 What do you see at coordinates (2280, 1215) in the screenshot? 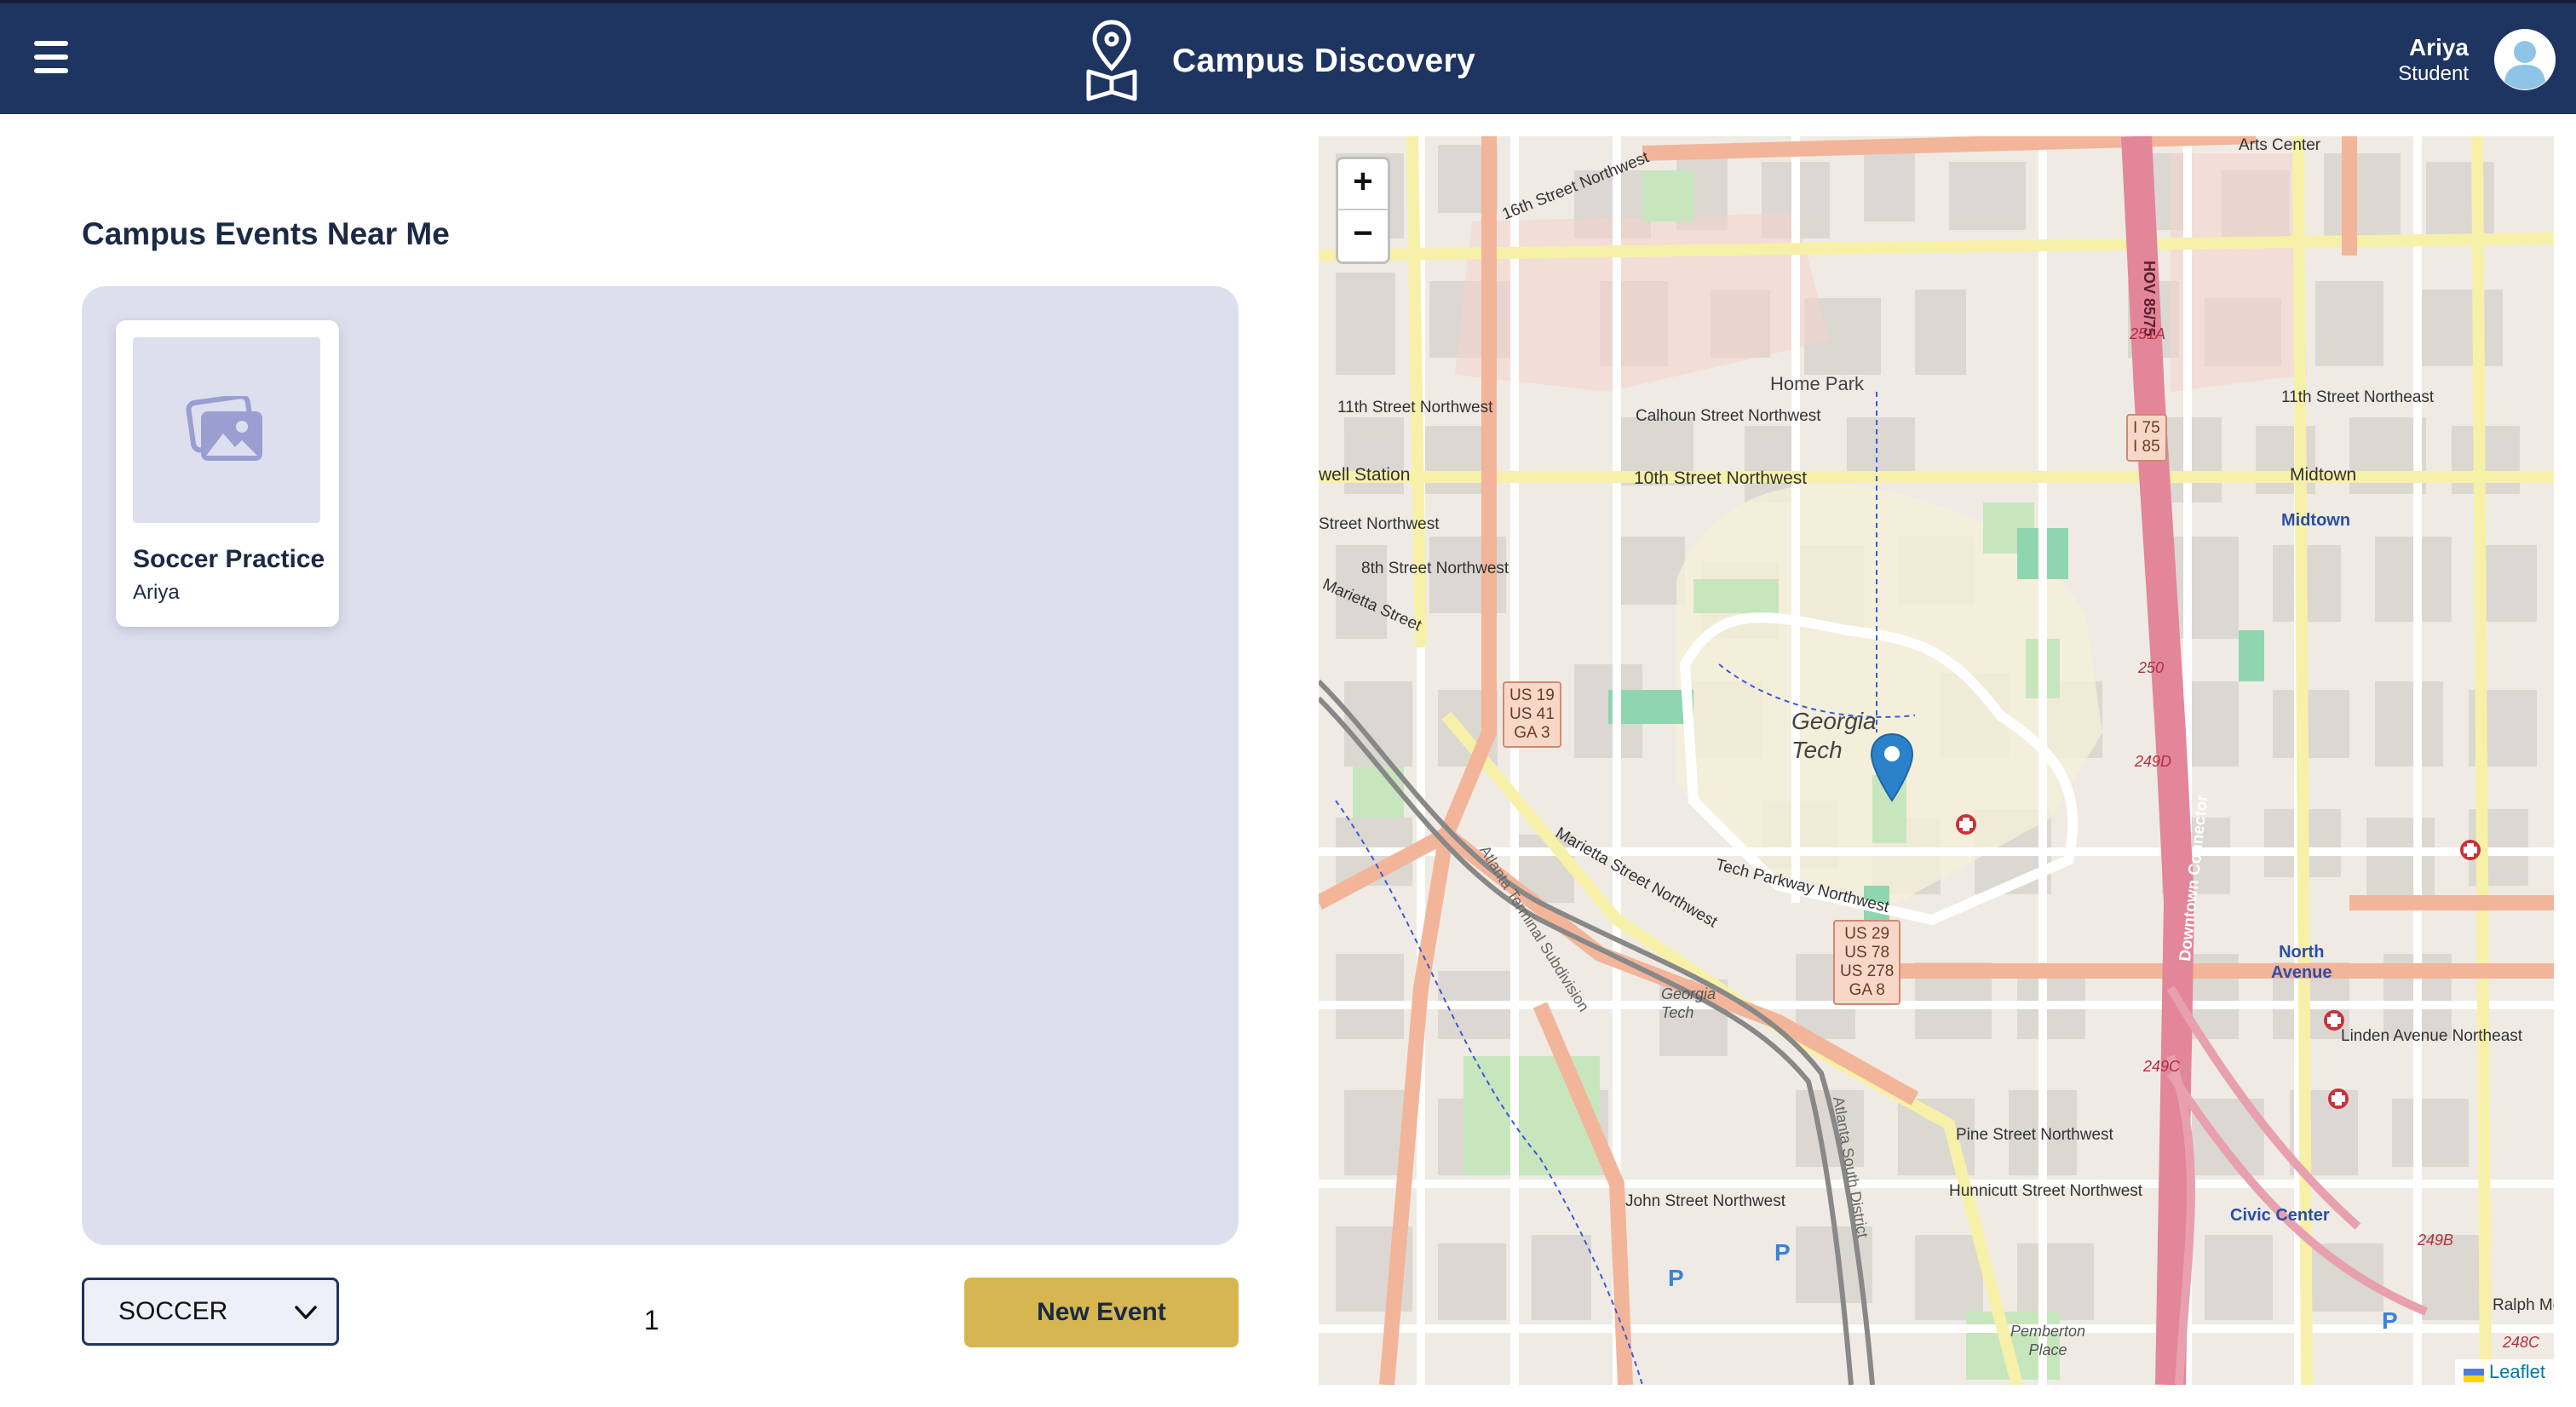
I see `map-label-civic-center: Civic Center` at bounding box center [2280, 1215].